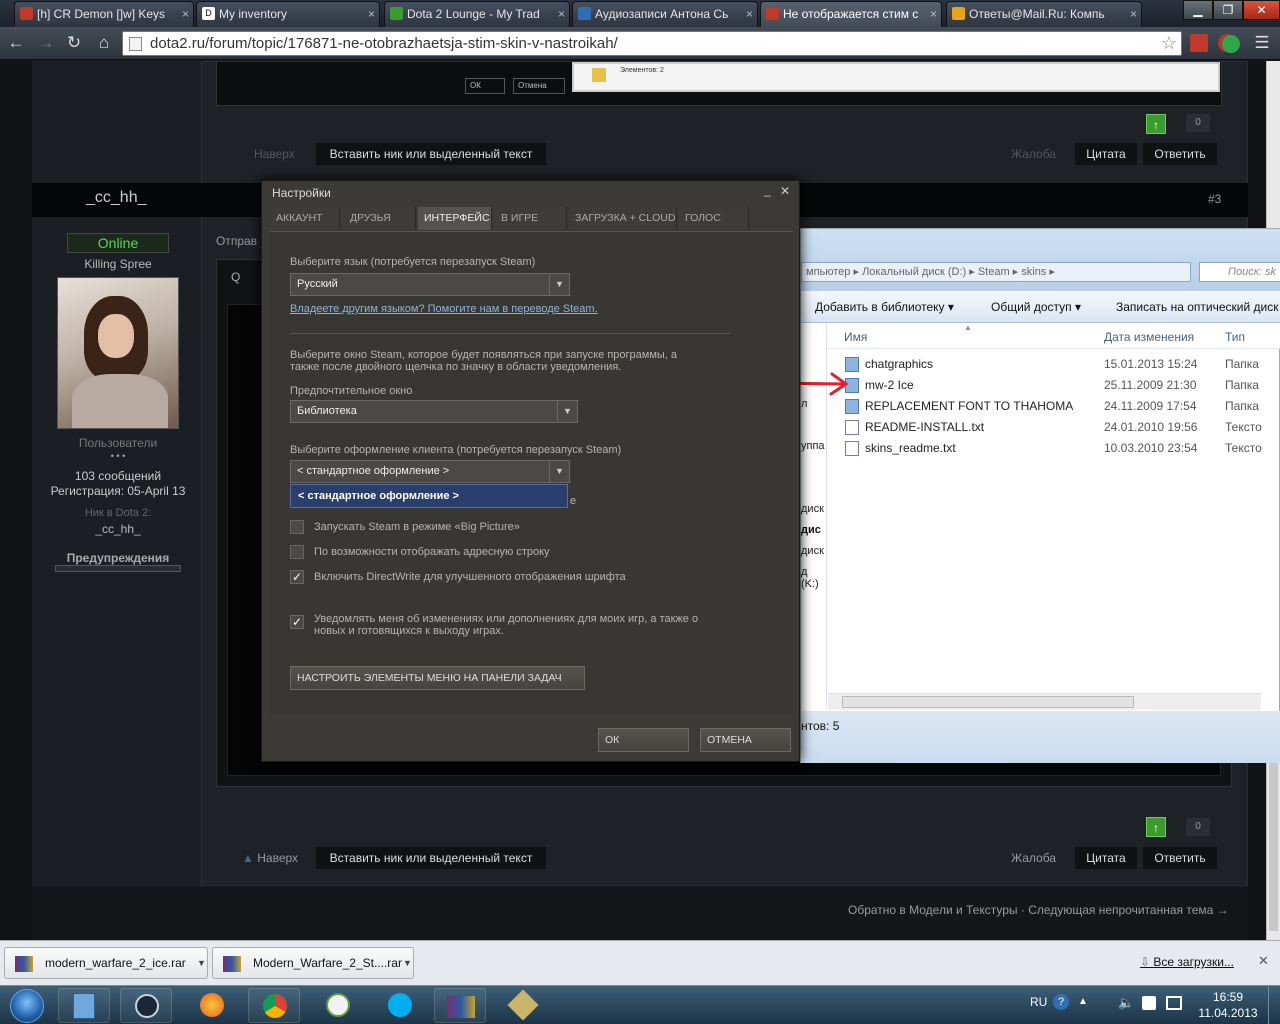  Describe the element at coordinates (1174, 1003) in the screenshot. I see `network-icon` at that location.